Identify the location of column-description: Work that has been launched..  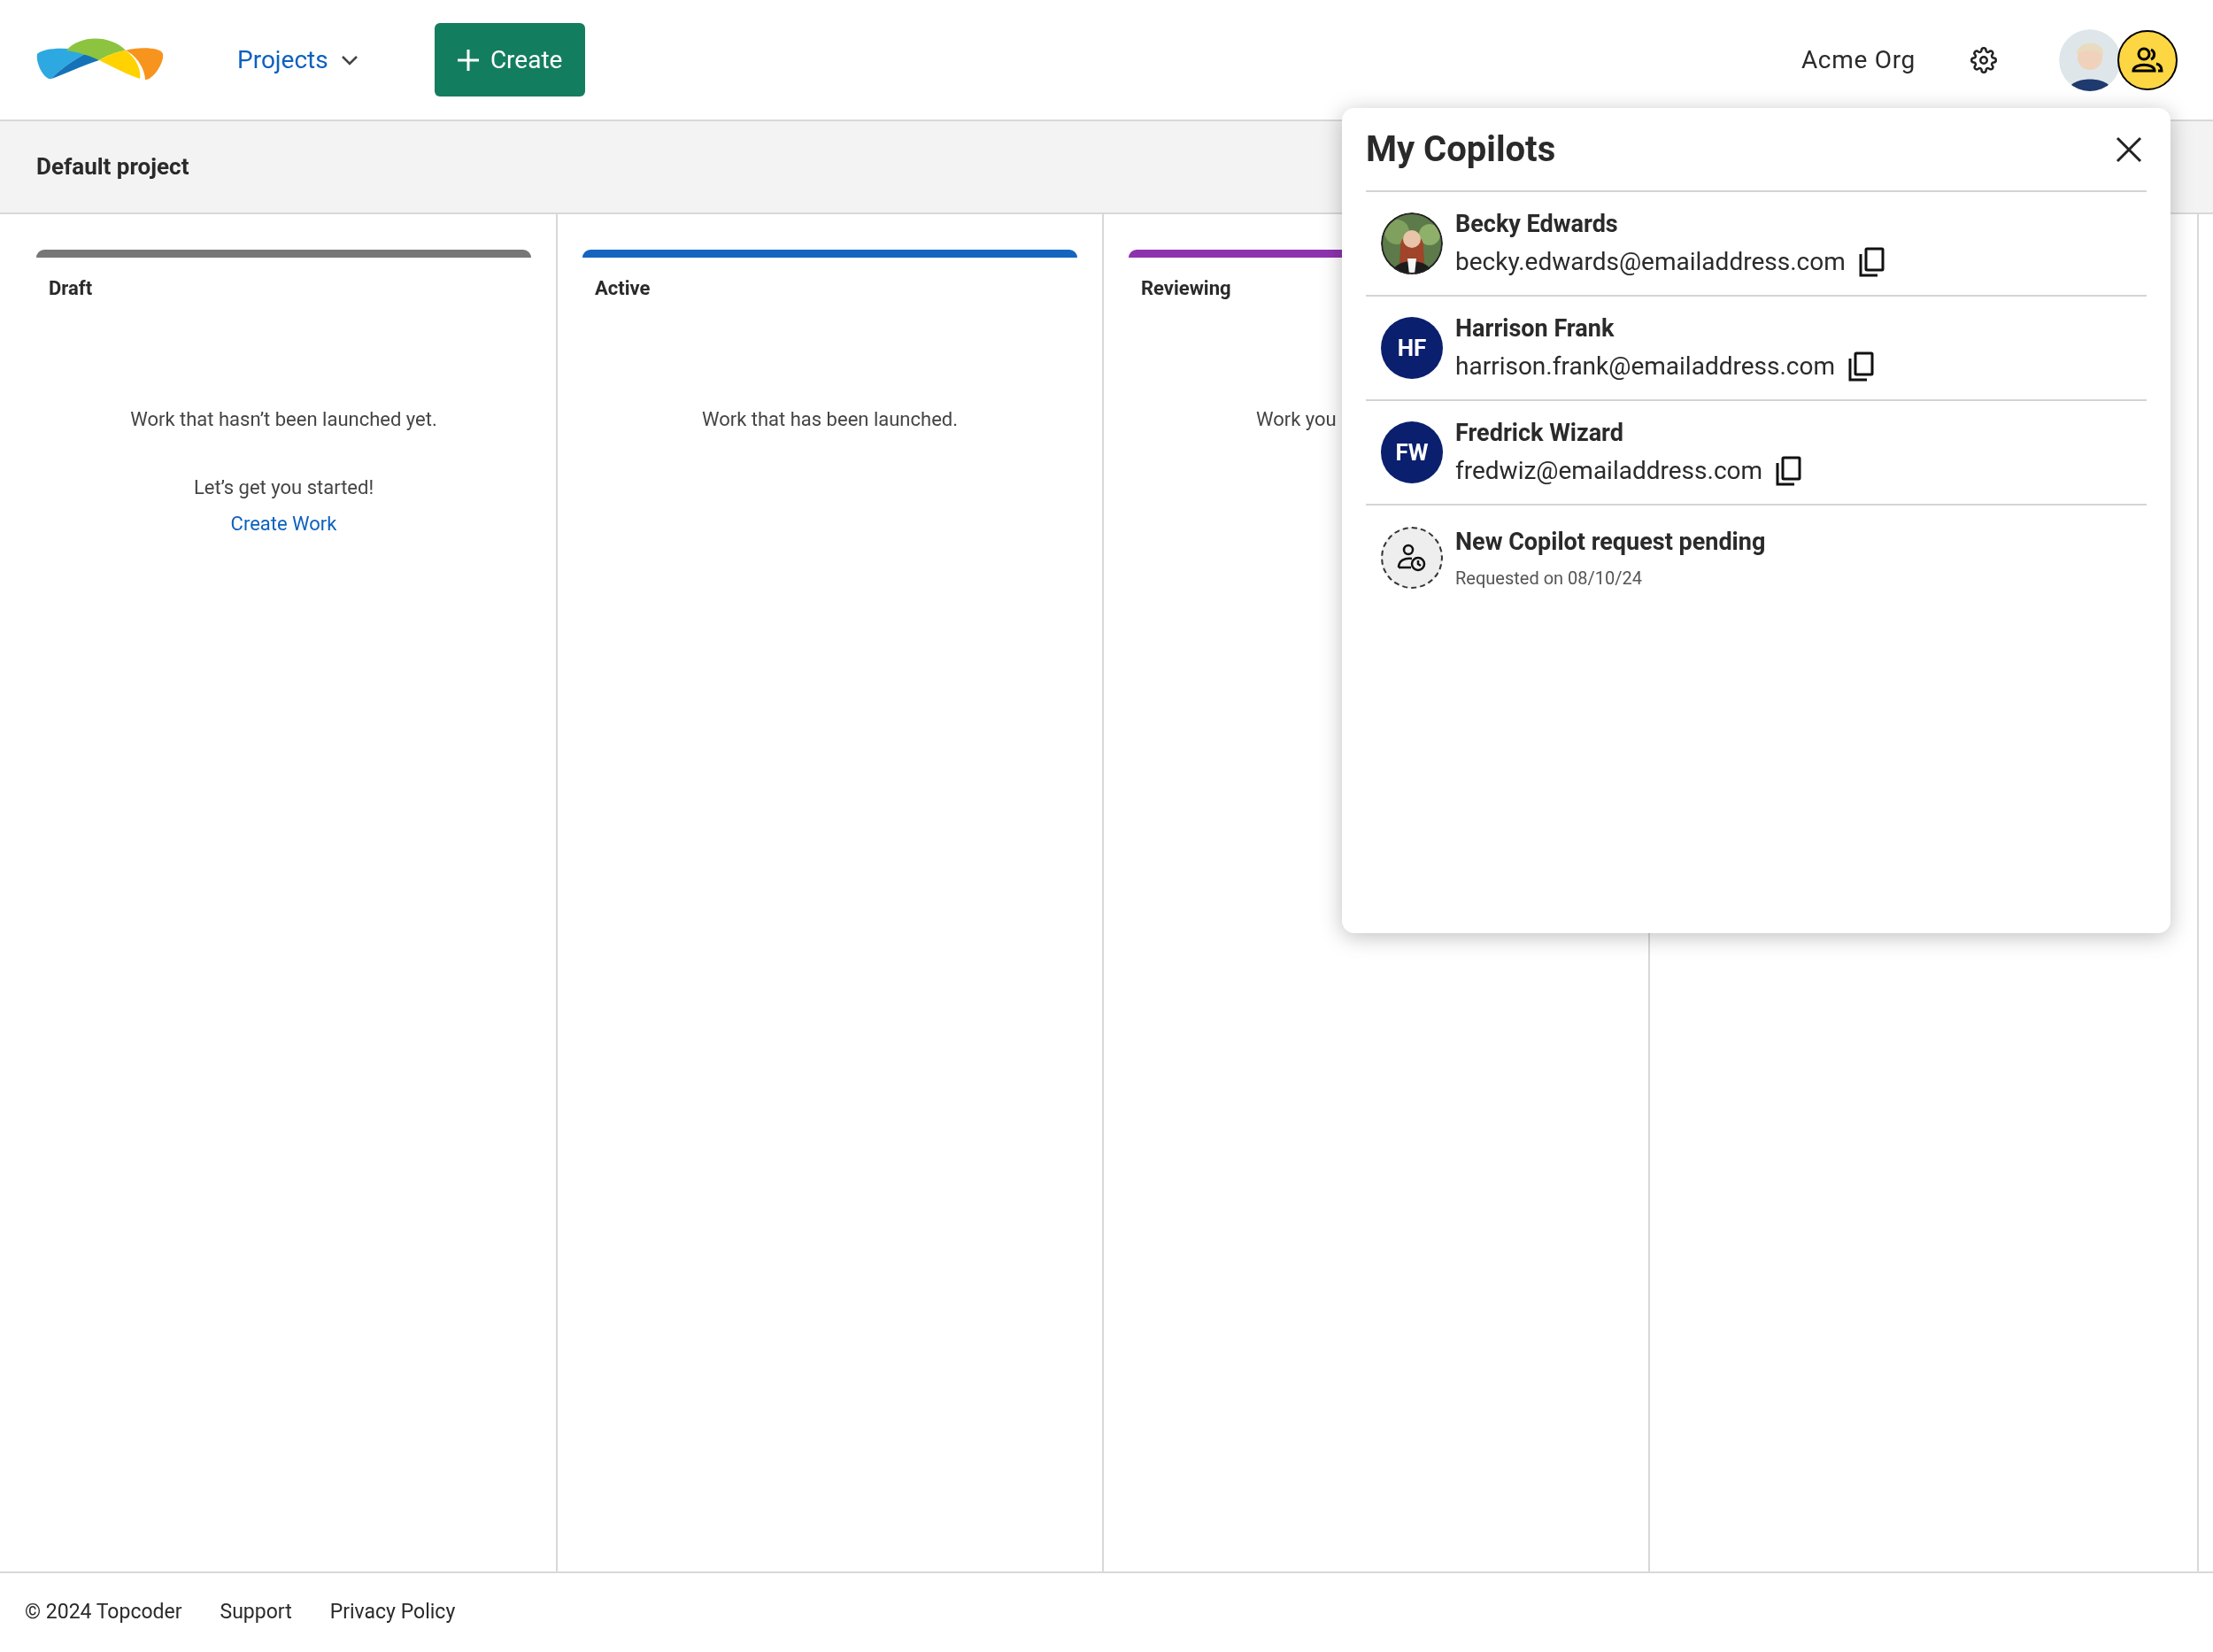
(830, 419).